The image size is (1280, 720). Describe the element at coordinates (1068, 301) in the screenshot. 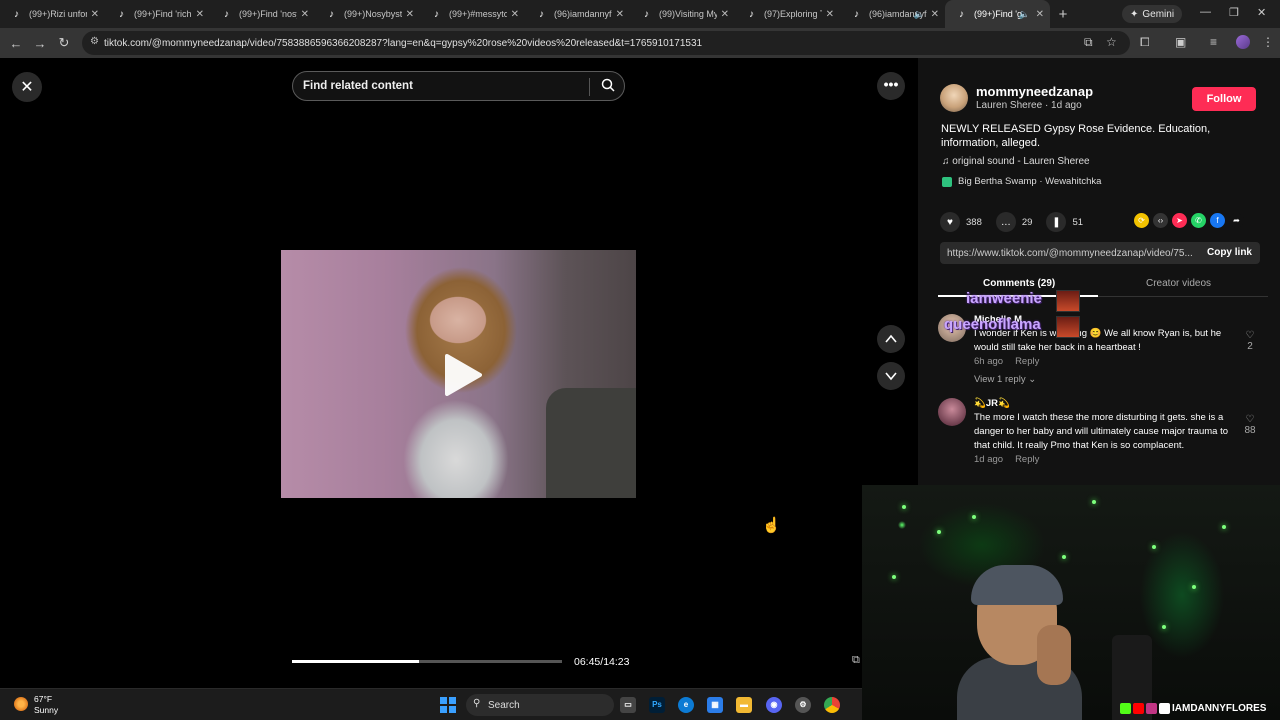

I see `stream-overlay-image` at that location.